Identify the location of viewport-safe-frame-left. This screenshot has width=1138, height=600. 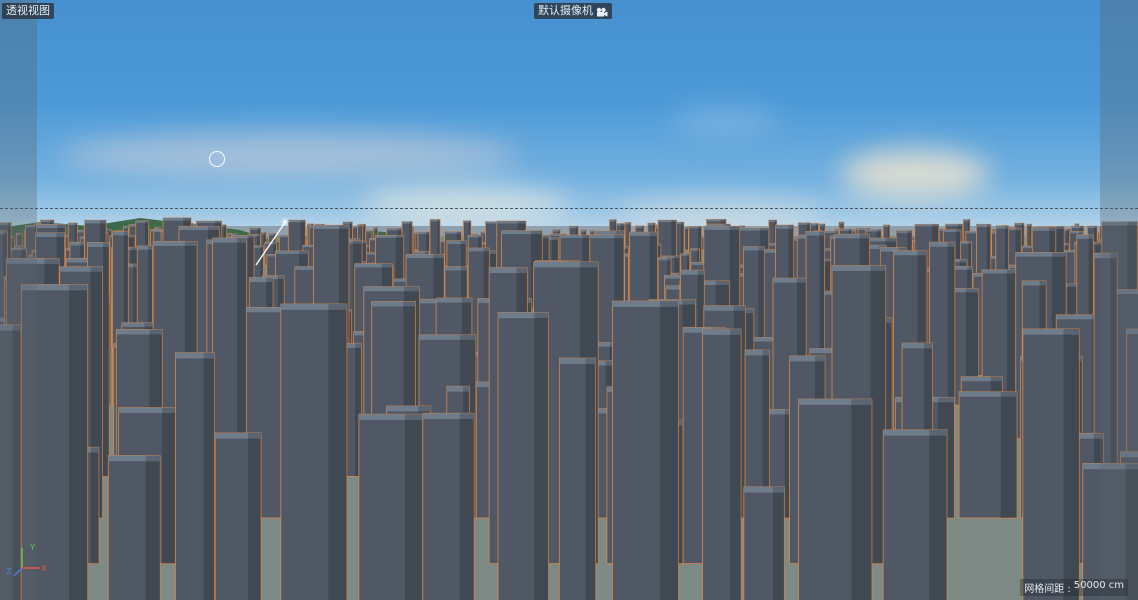
(18, 300).